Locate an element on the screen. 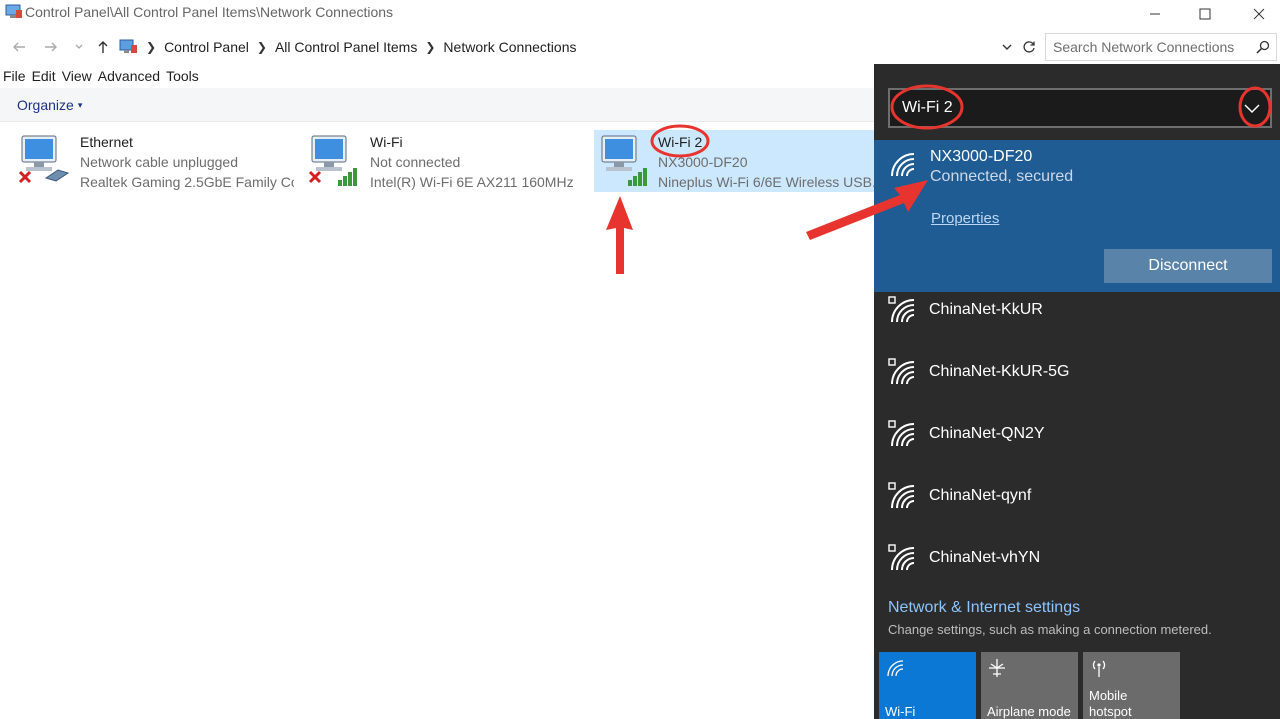  network-ssid: ChinaNet-KkUR is located at coordinates (986, 309).